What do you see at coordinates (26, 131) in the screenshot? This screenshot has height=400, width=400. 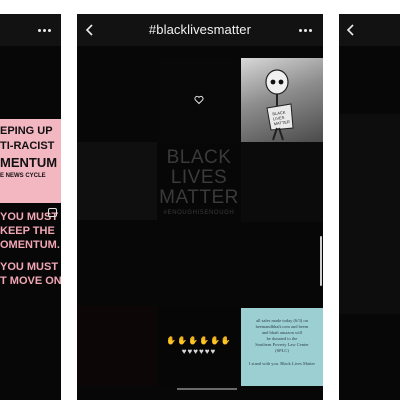 I see `poster-line: EPING UP` at bounding box center [26, 131].